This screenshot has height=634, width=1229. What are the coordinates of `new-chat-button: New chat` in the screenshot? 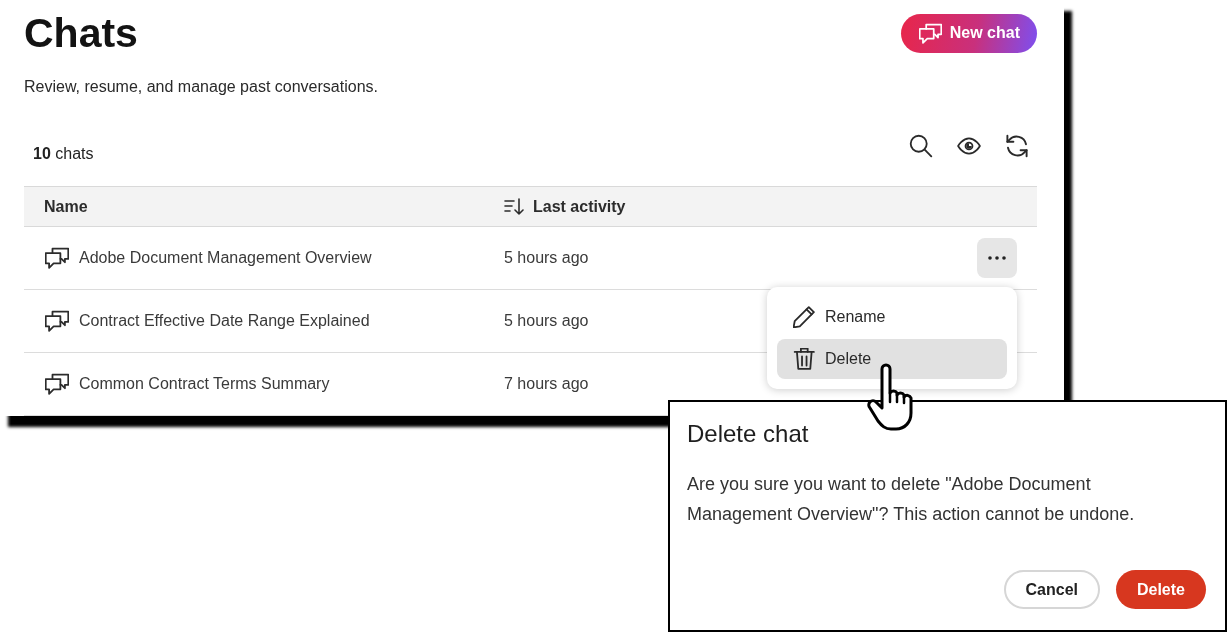 It's located at (968, 33).